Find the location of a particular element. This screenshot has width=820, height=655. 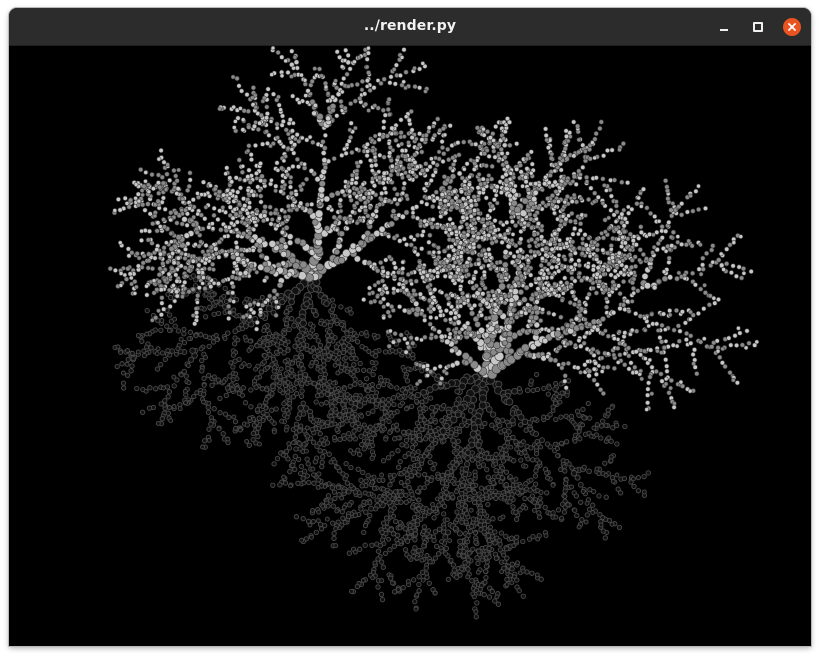

window-title: ../render.py is located at coordinates (410, 26).